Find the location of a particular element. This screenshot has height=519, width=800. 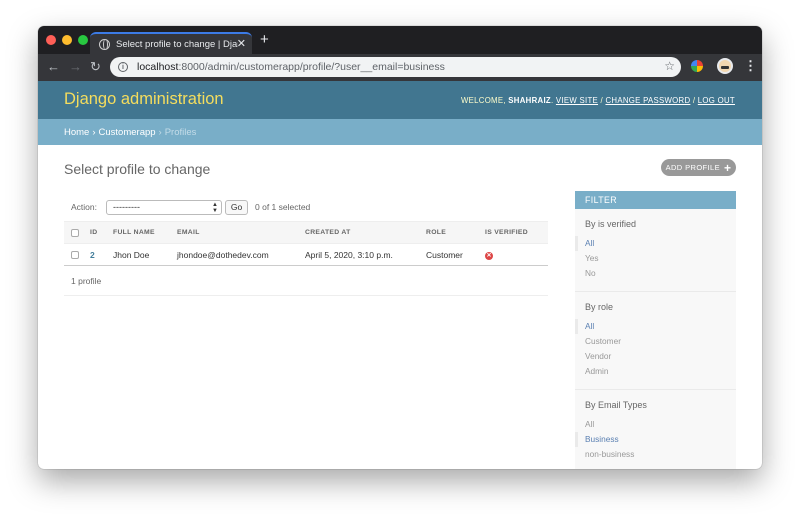

go-button: Go is located at coordinates (236, 207).